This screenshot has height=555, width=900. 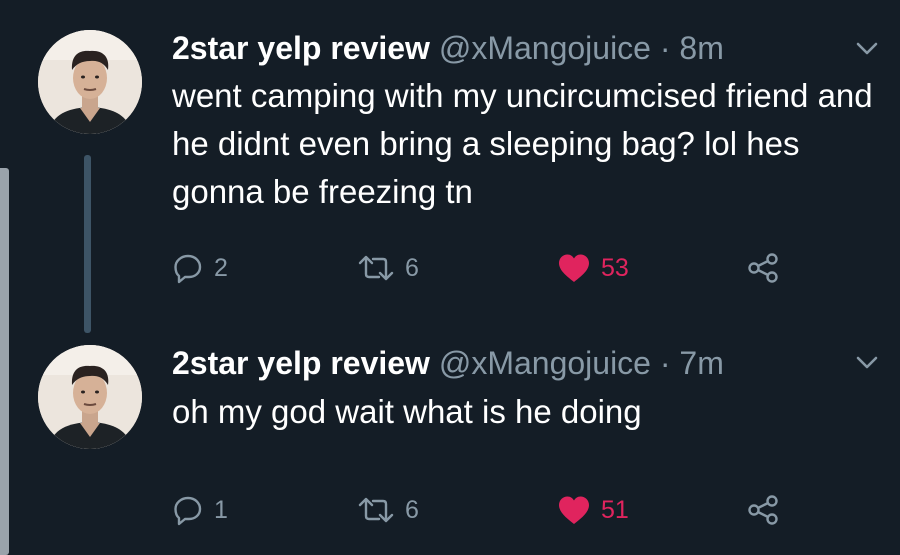 I want to click on timestamp: 7m, so click(x=701, y=363).